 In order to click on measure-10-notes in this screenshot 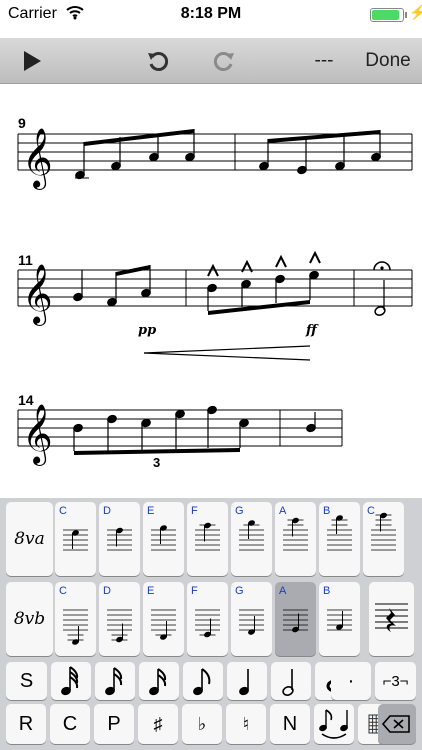, I will do `click(320, 152)`.